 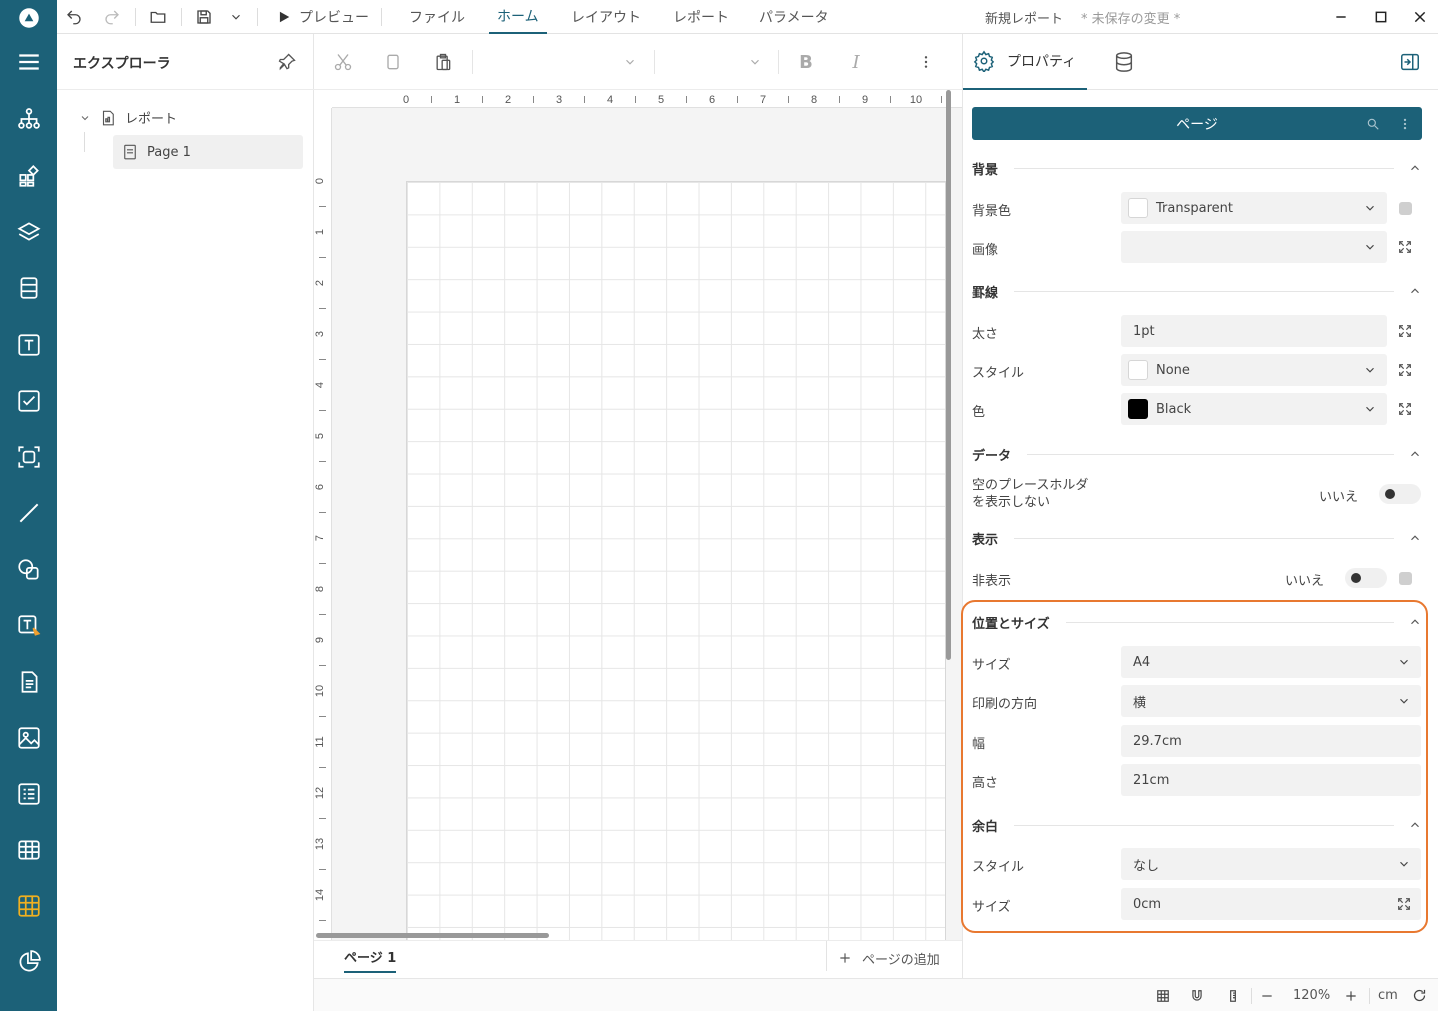 What do you see at coordinates (28, 232) in the screenshot?
I see `layers-icon` at bounding box center [28, 232].